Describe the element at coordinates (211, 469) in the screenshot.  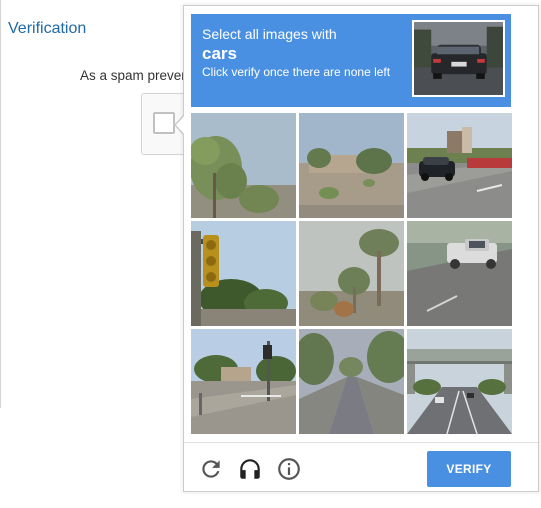
I see `reload-icon` at that location.